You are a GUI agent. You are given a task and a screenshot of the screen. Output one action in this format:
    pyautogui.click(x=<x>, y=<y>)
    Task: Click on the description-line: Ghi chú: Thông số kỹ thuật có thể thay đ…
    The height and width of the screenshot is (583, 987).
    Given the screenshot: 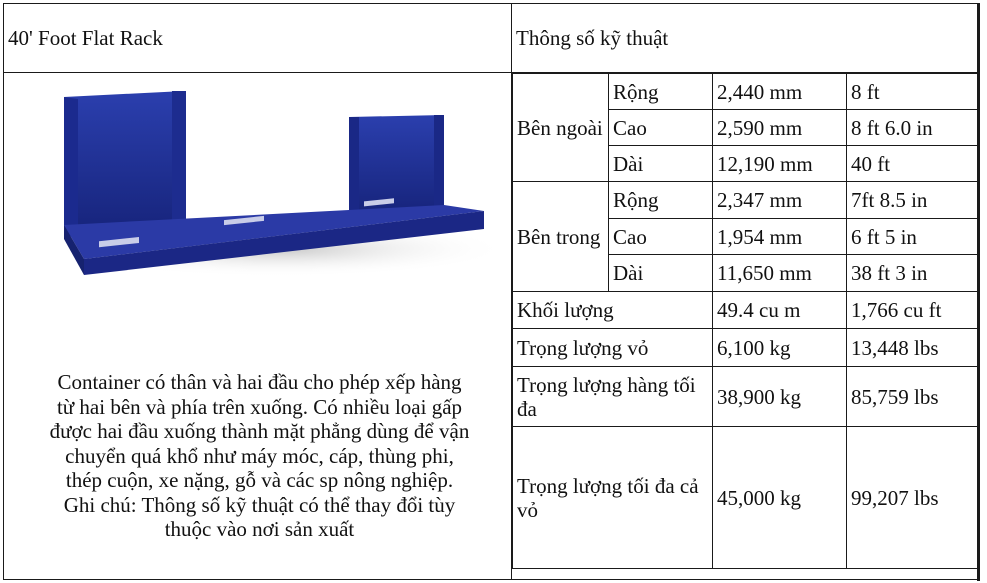 What is the action you would take?
    pyautogui.click(x=259, y=504)
    